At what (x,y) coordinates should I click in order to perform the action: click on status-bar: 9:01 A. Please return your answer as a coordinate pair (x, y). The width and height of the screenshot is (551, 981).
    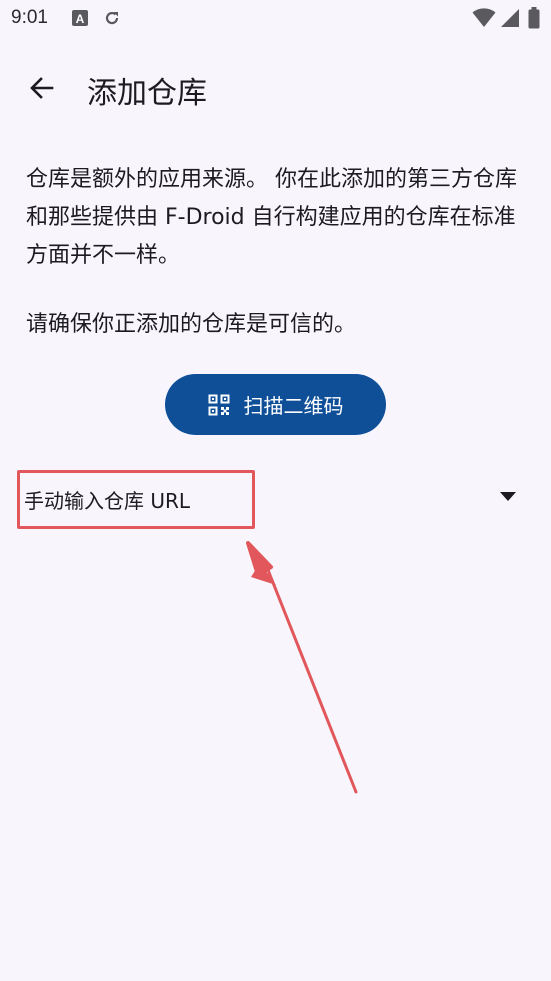
    Looking at the image, I should click on (275, 19).